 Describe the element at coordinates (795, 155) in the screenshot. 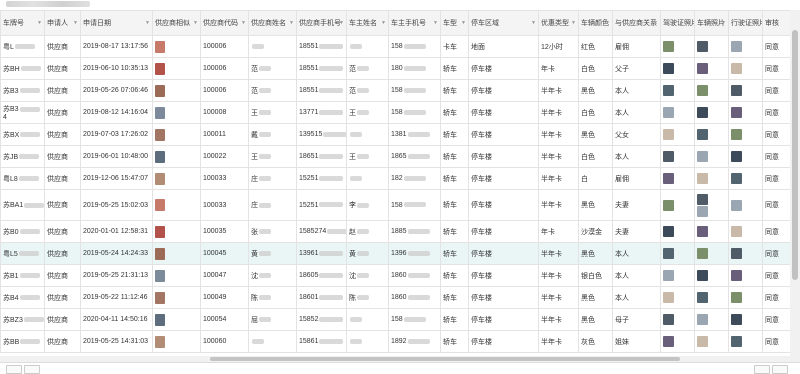

I see `vertical-scroll-thumb` at that location.